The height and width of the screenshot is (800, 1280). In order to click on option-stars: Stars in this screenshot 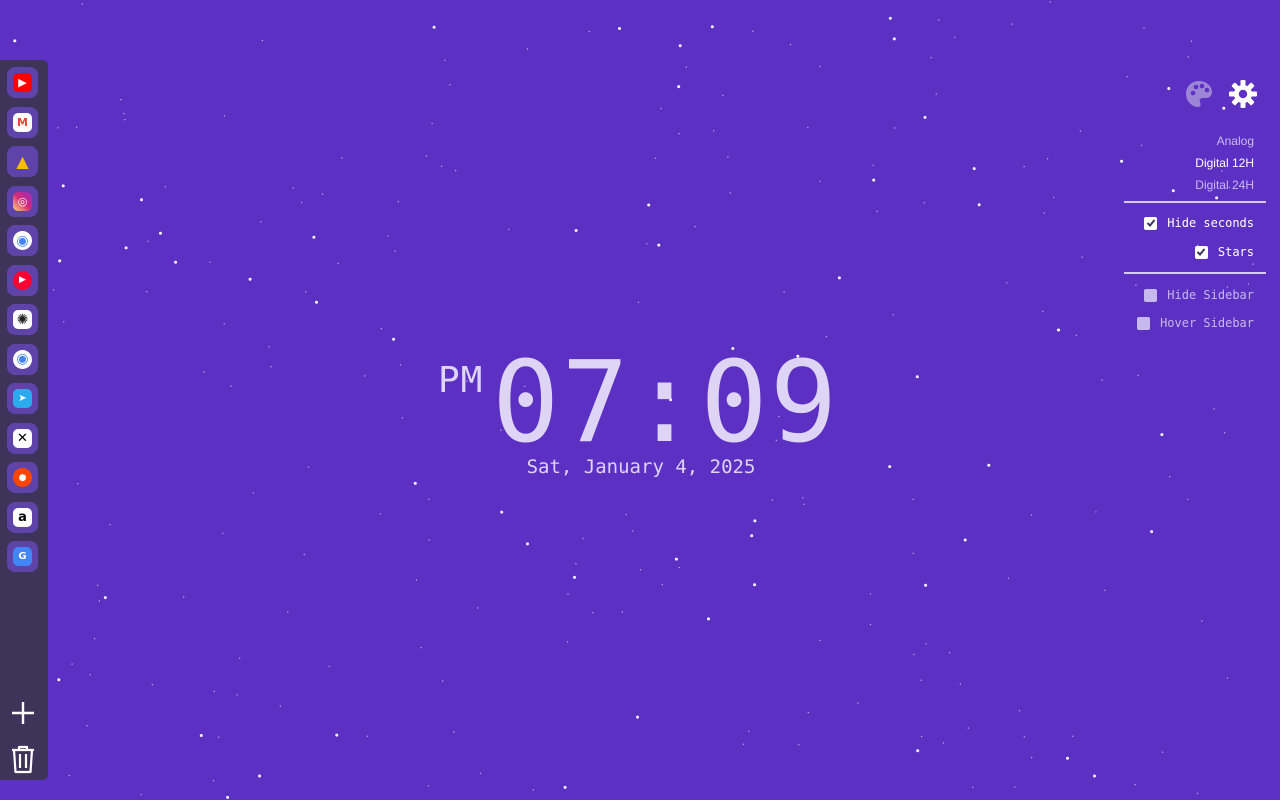, I will do `click(1224, 252)`.